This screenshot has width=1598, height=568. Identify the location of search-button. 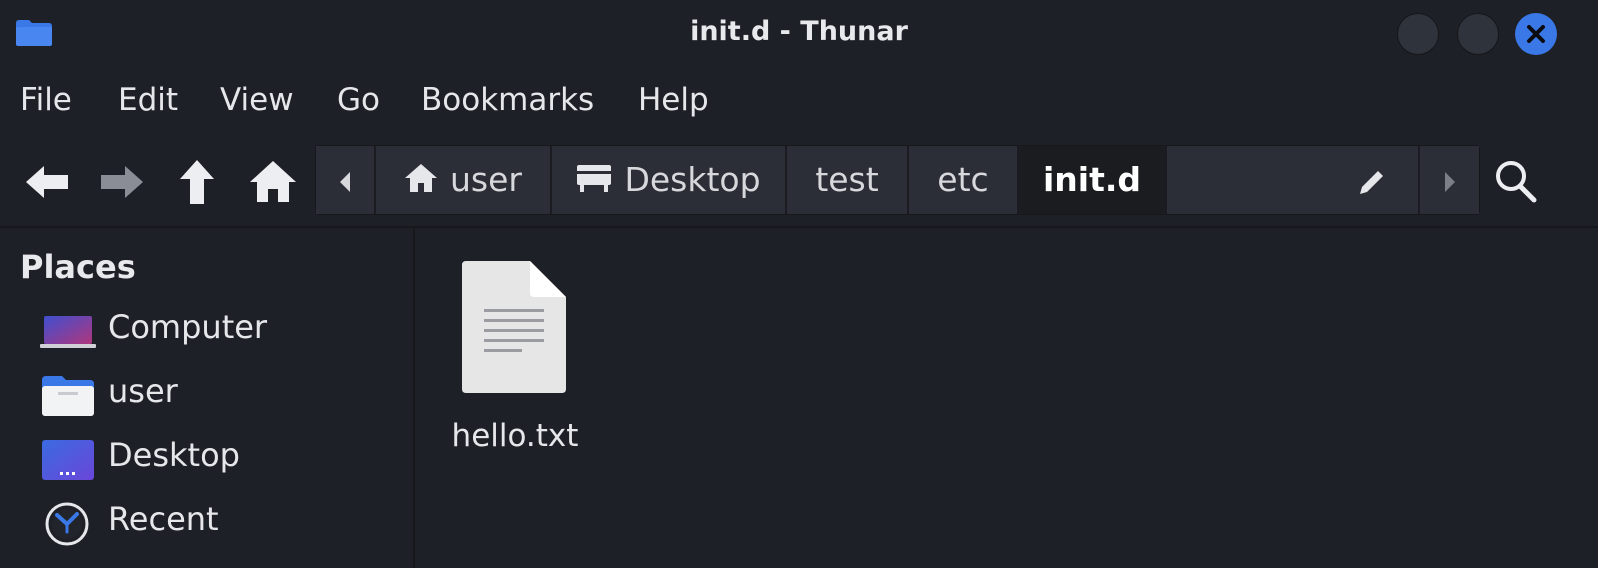
(1516, 182).